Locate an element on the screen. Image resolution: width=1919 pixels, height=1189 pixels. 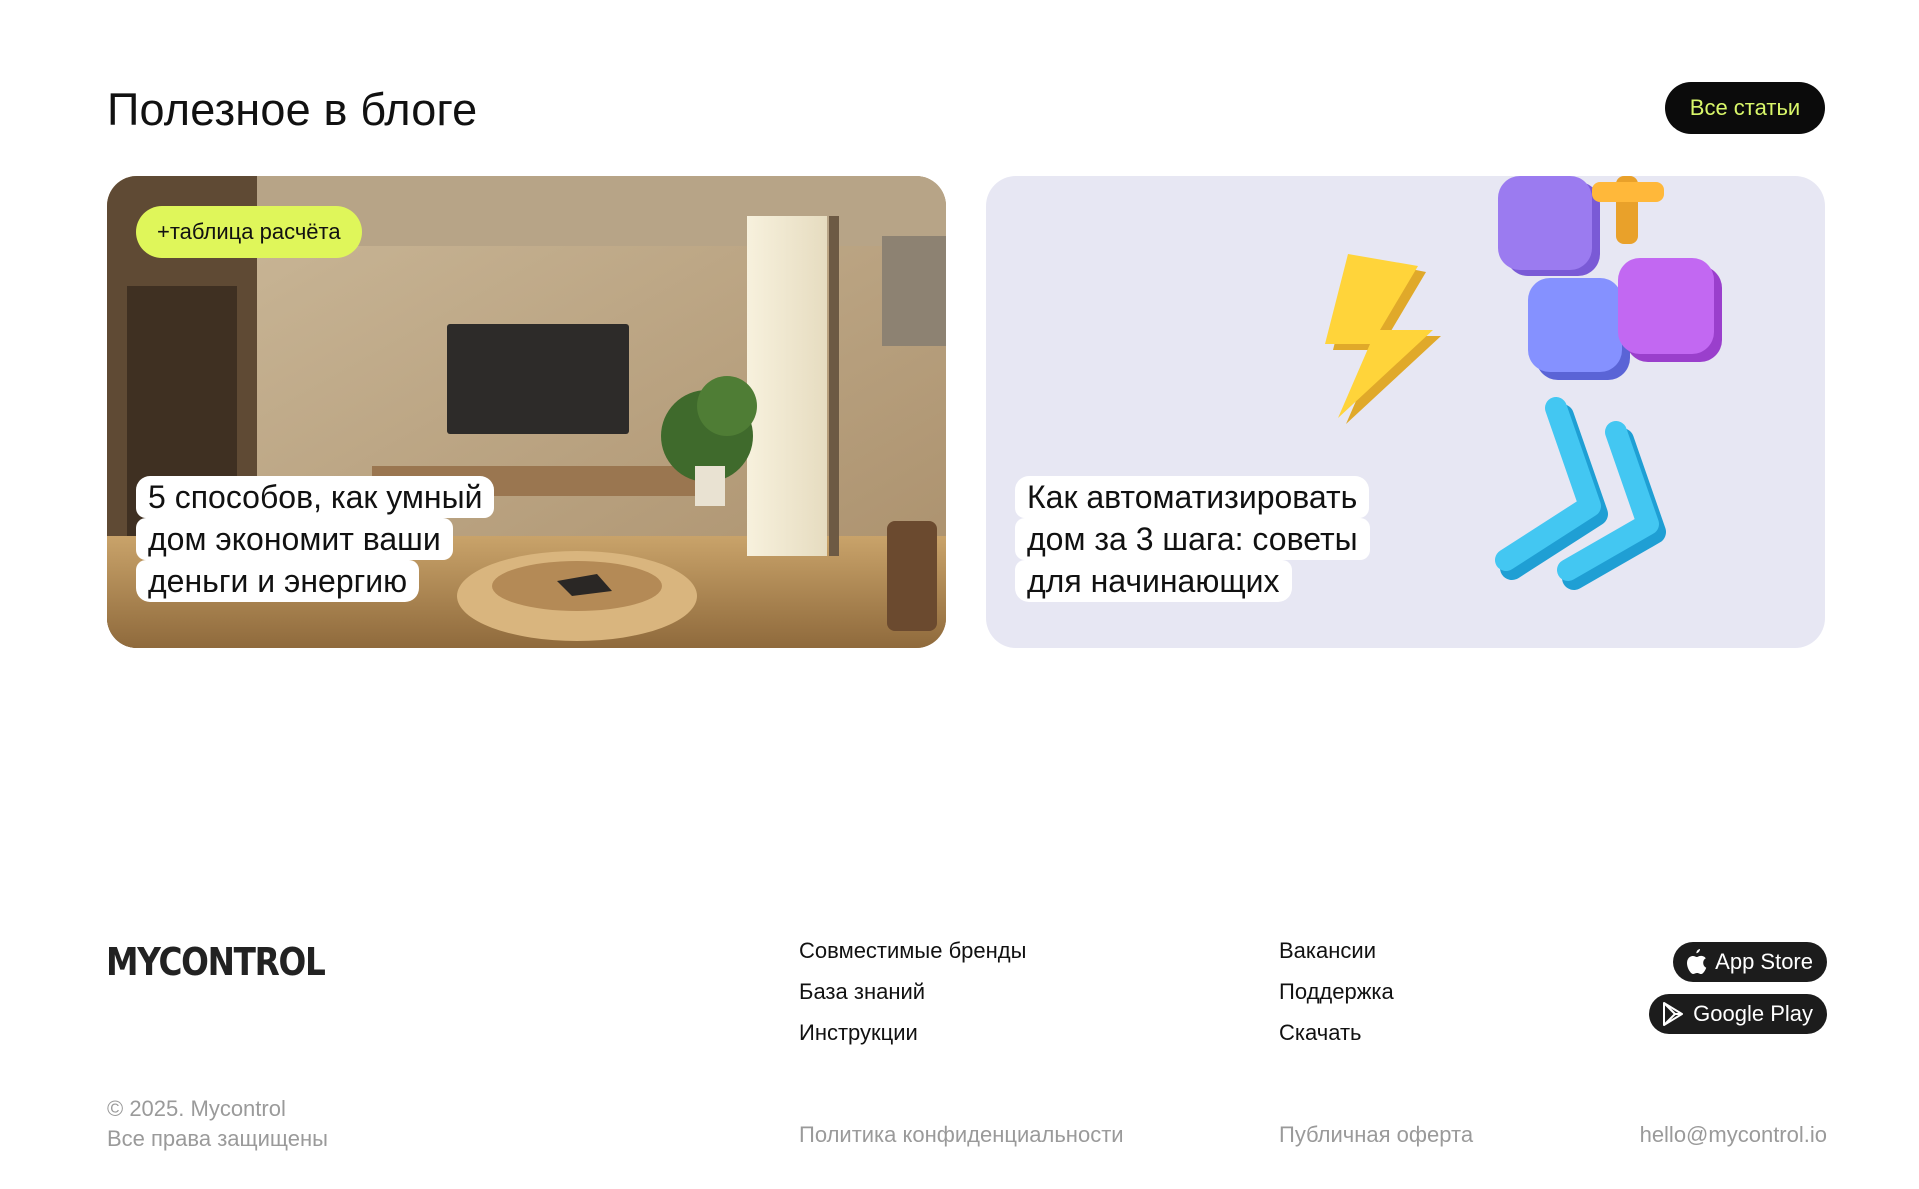
privacy-policy-link: Политика конфиденциальности is located at coordinates (961, 1135).